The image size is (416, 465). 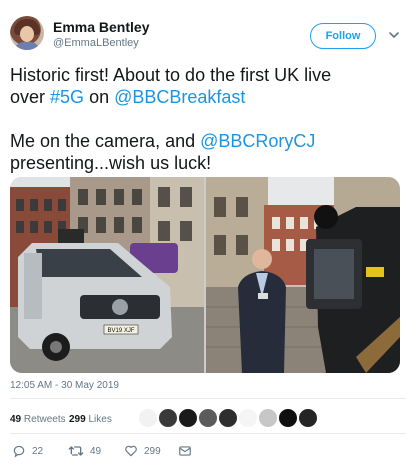 What do you see at coordinates (394, 35) in the screenshot?
I see `chevron-down-icon` at bounding box center [394, 35].